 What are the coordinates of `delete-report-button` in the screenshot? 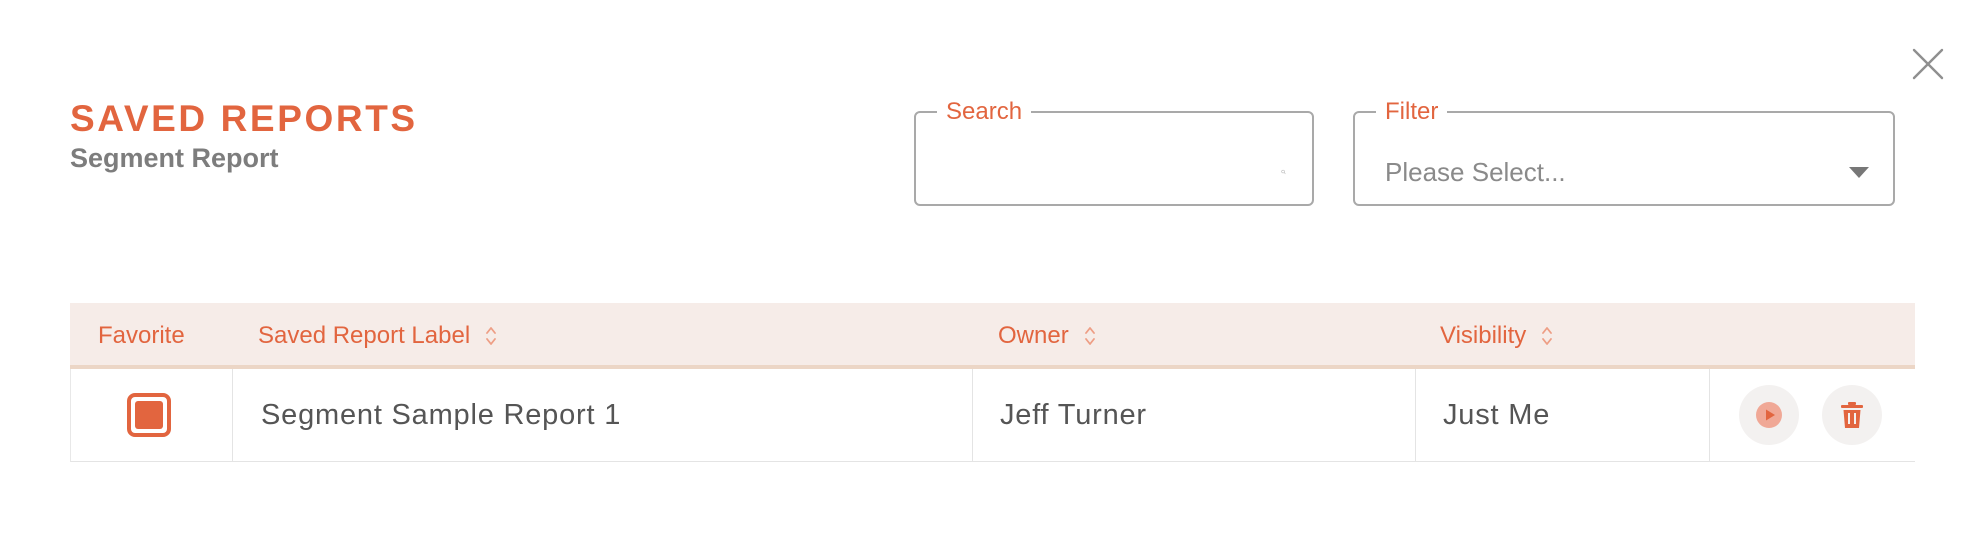 It's located at (1852, 415).